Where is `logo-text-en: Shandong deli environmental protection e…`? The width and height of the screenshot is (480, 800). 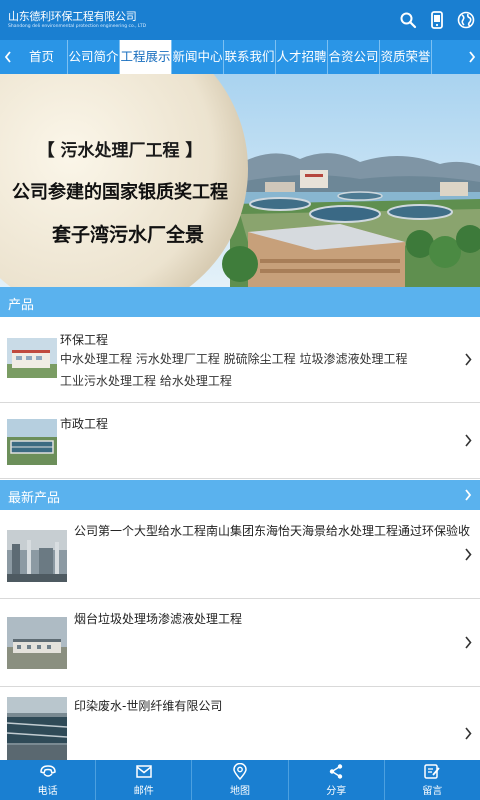 logo-text-en: Shandong deli environmental protection e… is located at coordinates (77, 26).